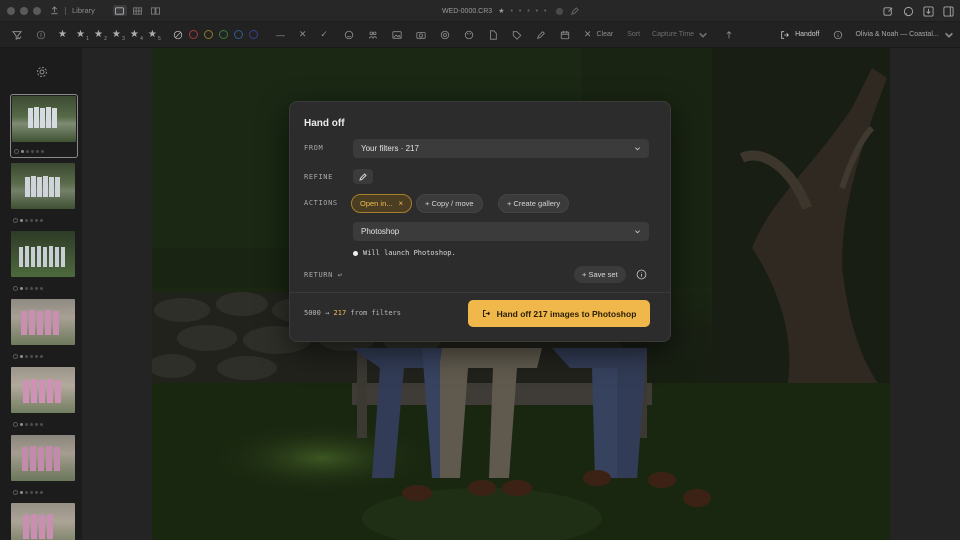 The width and height of the screenshot is (960, 540). What do you see at coordinates (136, 35) in the screenshot?
I see `star-filter-4: ★ 4` at bounding box center [136, 35].